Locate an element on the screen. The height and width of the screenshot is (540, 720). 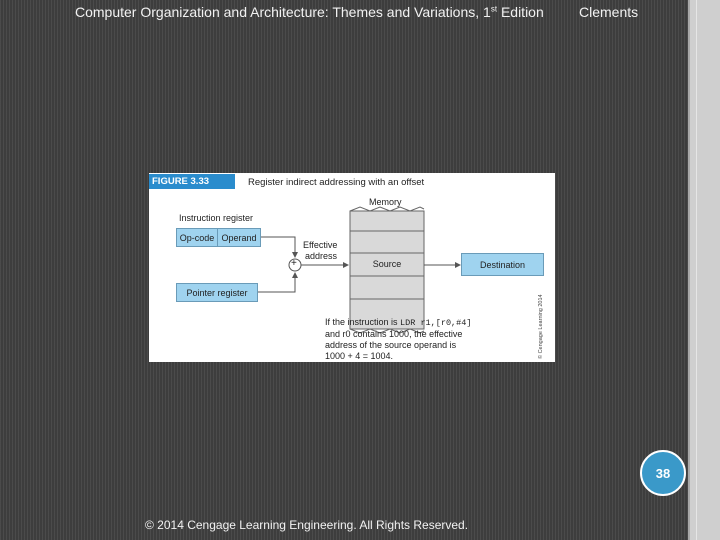
operand-box: Operand is located at coordinates (239, 237).